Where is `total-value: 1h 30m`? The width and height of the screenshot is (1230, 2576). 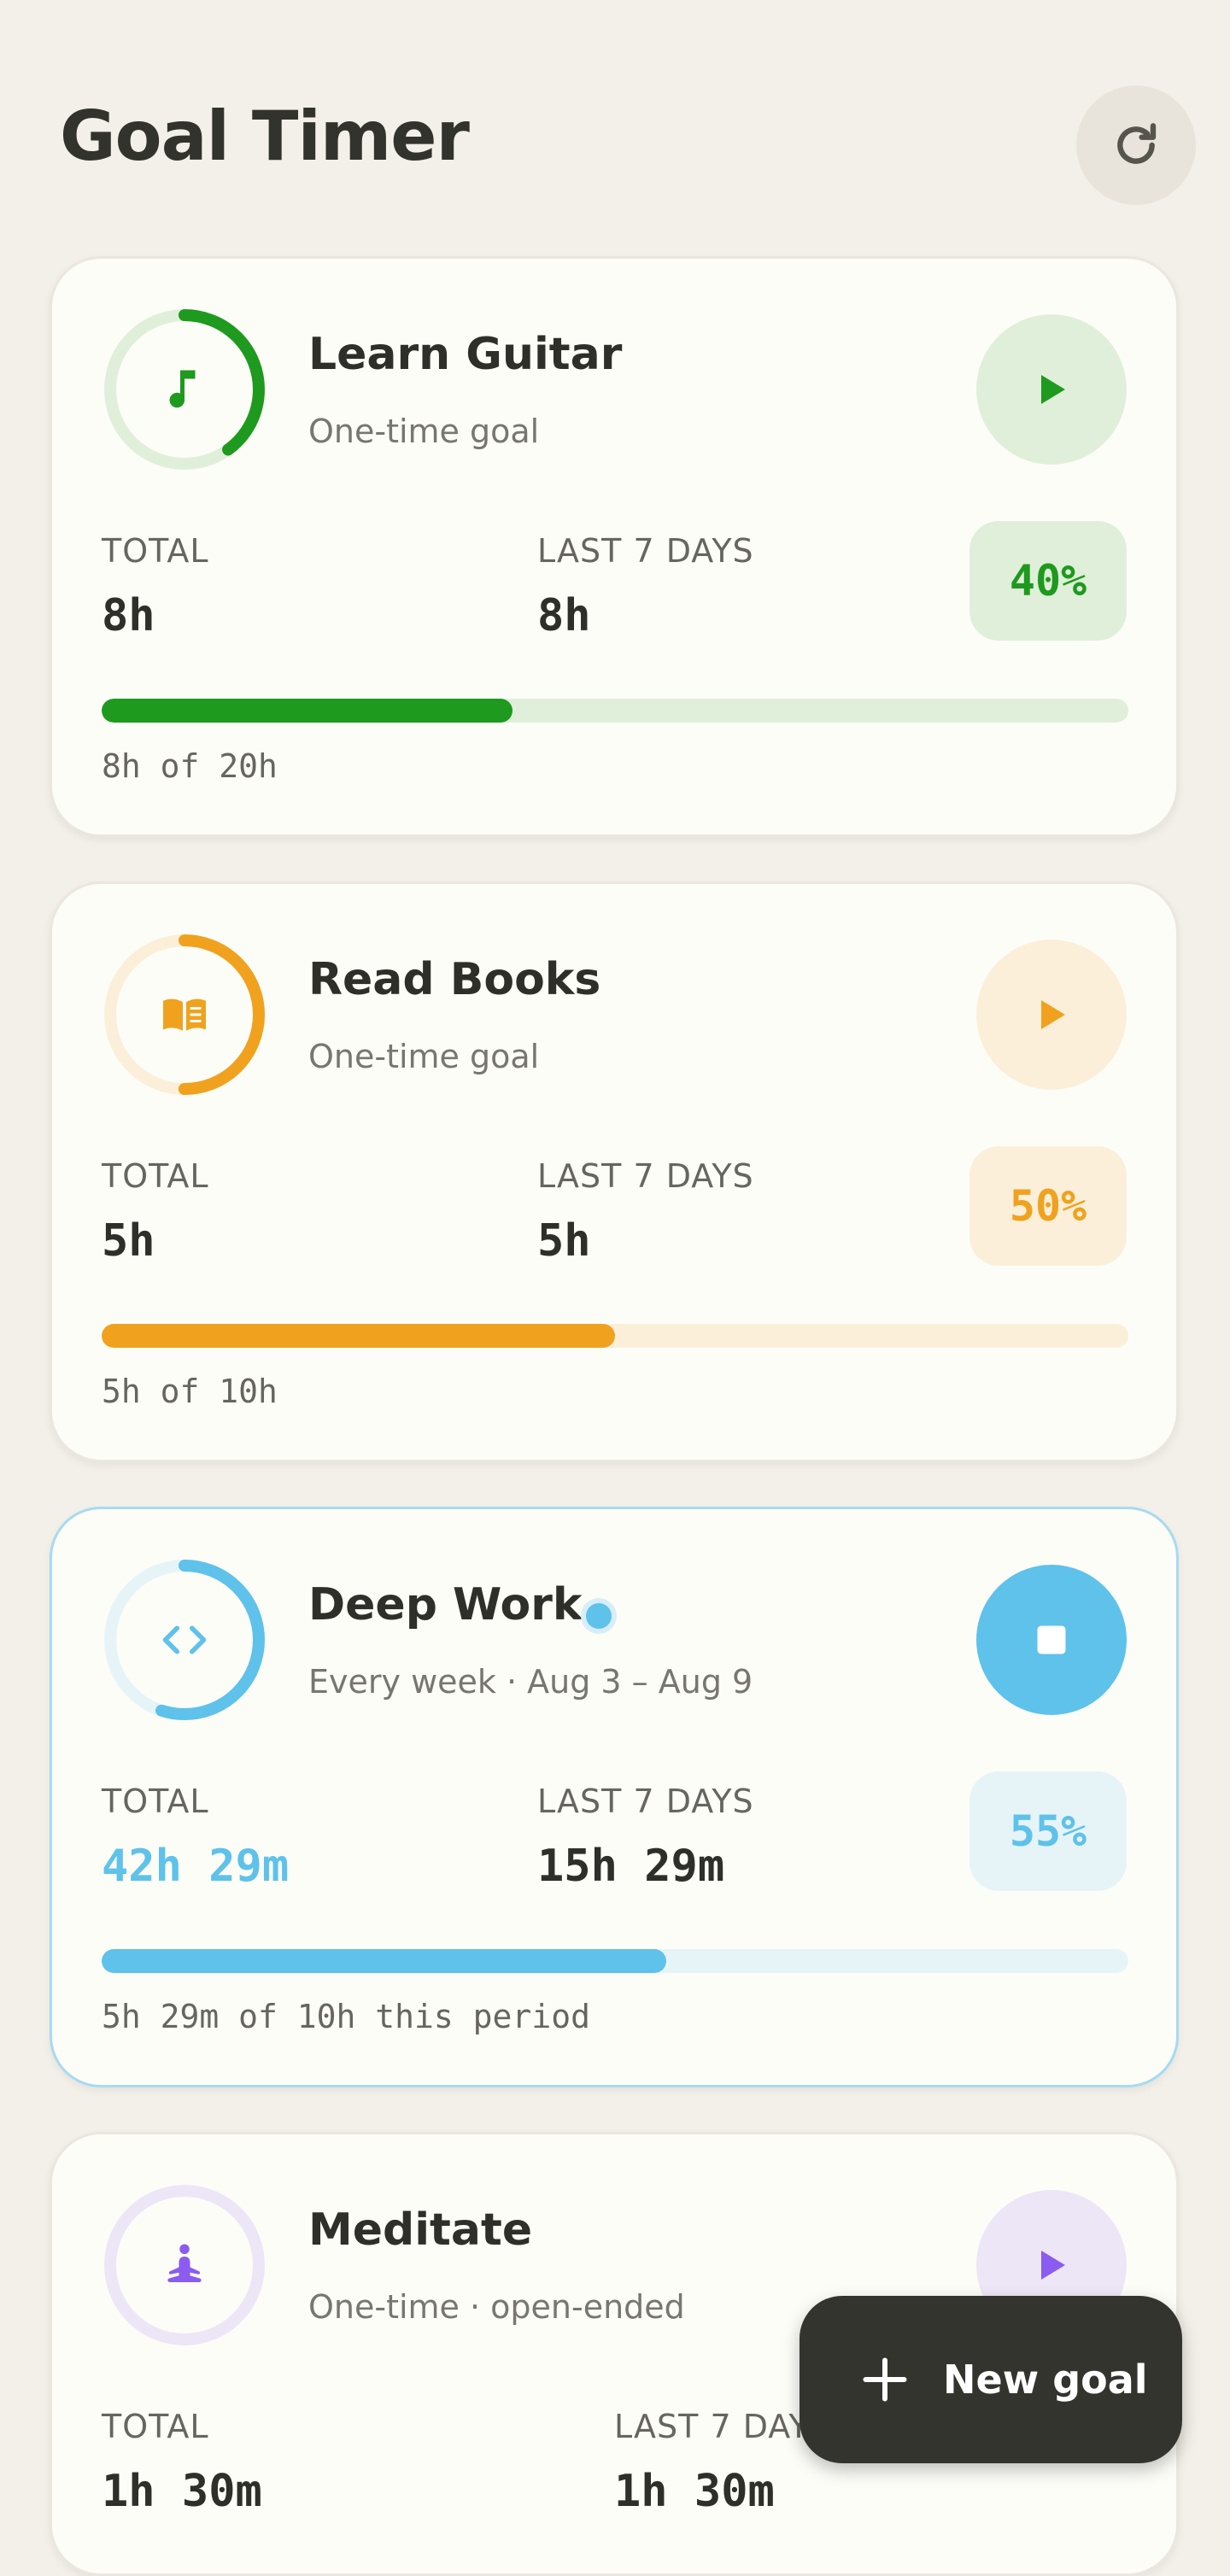 total-value: 1h 30m is located at coordinates (182, 2491).